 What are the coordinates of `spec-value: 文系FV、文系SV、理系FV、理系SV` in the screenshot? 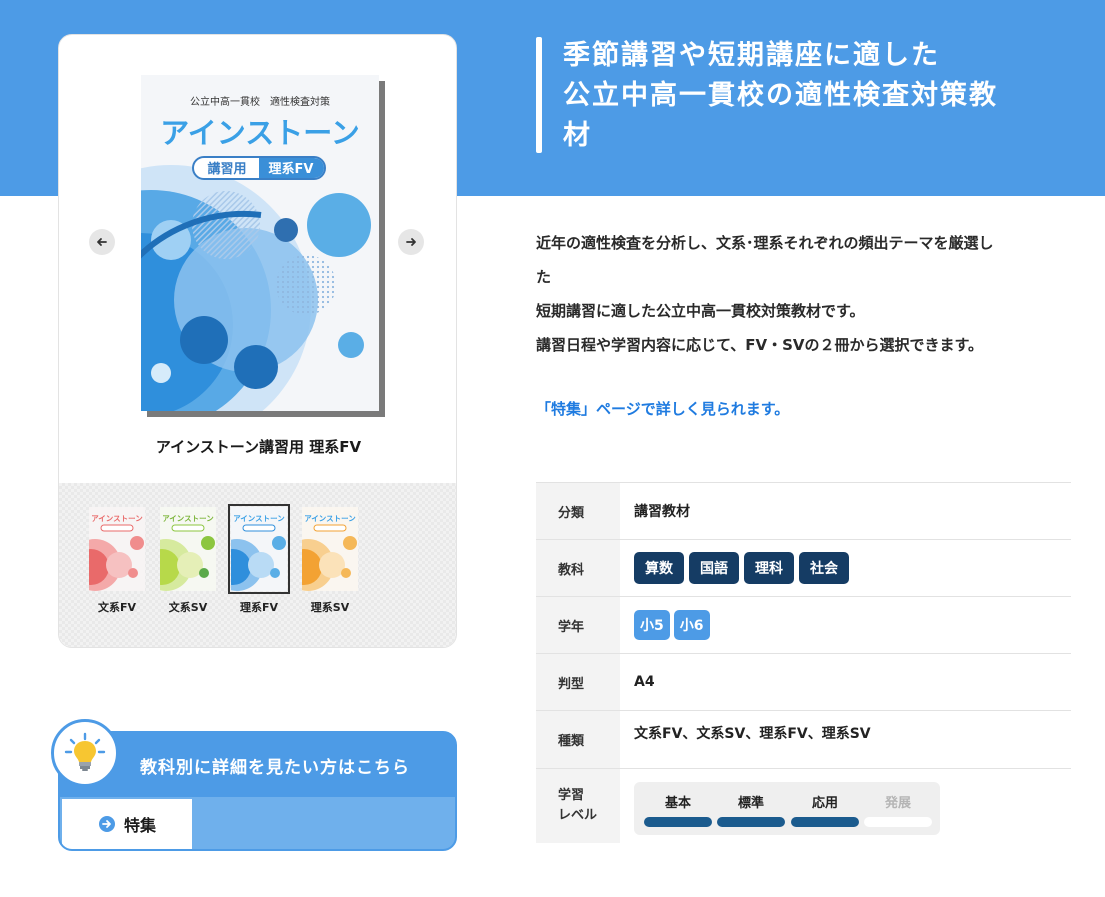 It's located at (752, 734).